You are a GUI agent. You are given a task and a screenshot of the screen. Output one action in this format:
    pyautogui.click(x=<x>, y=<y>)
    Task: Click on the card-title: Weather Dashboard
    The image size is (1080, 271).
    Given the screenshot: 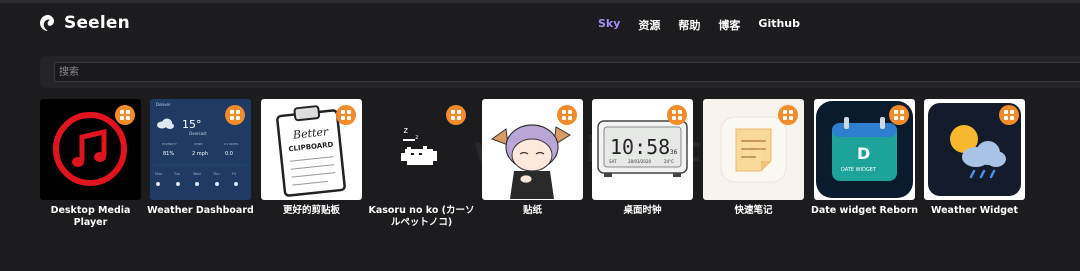 What is the action you would take?
    pyautogui.click(x=200, y=210)
    